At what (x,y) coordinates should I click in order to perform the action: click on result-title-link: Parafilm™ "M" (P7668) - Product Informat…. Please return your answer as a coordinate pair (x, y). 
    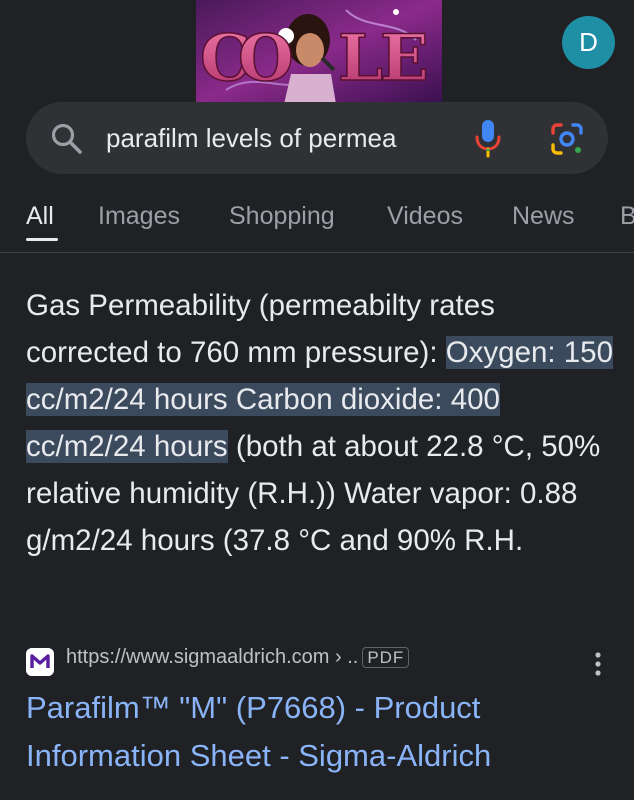
    Looking at the image, I should click on (321, 732).